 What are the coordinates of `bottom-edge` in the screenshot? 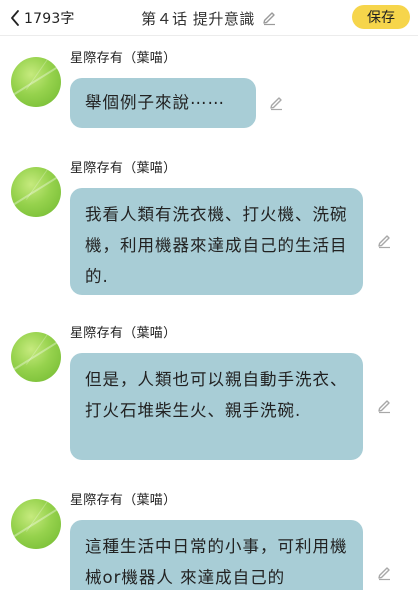 It's located at (209, 595).